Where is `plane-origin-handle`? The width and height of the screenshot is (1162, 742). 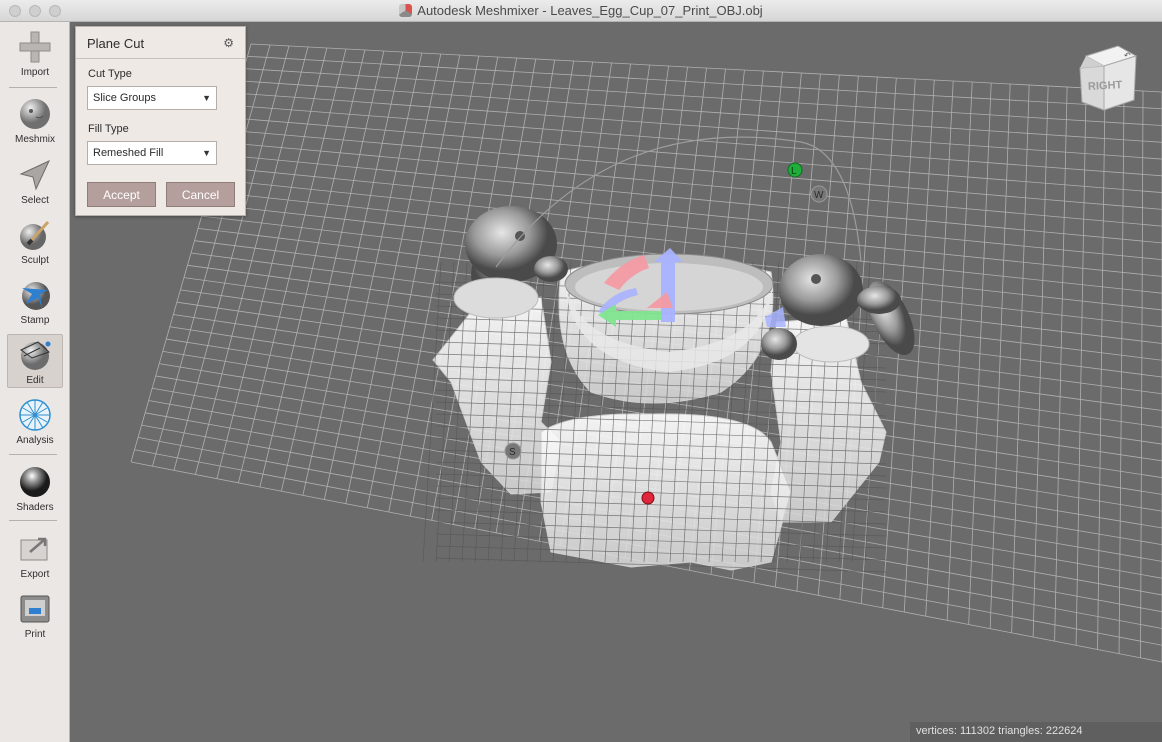
plane-origin-handle is located at coordinates (648, 498).